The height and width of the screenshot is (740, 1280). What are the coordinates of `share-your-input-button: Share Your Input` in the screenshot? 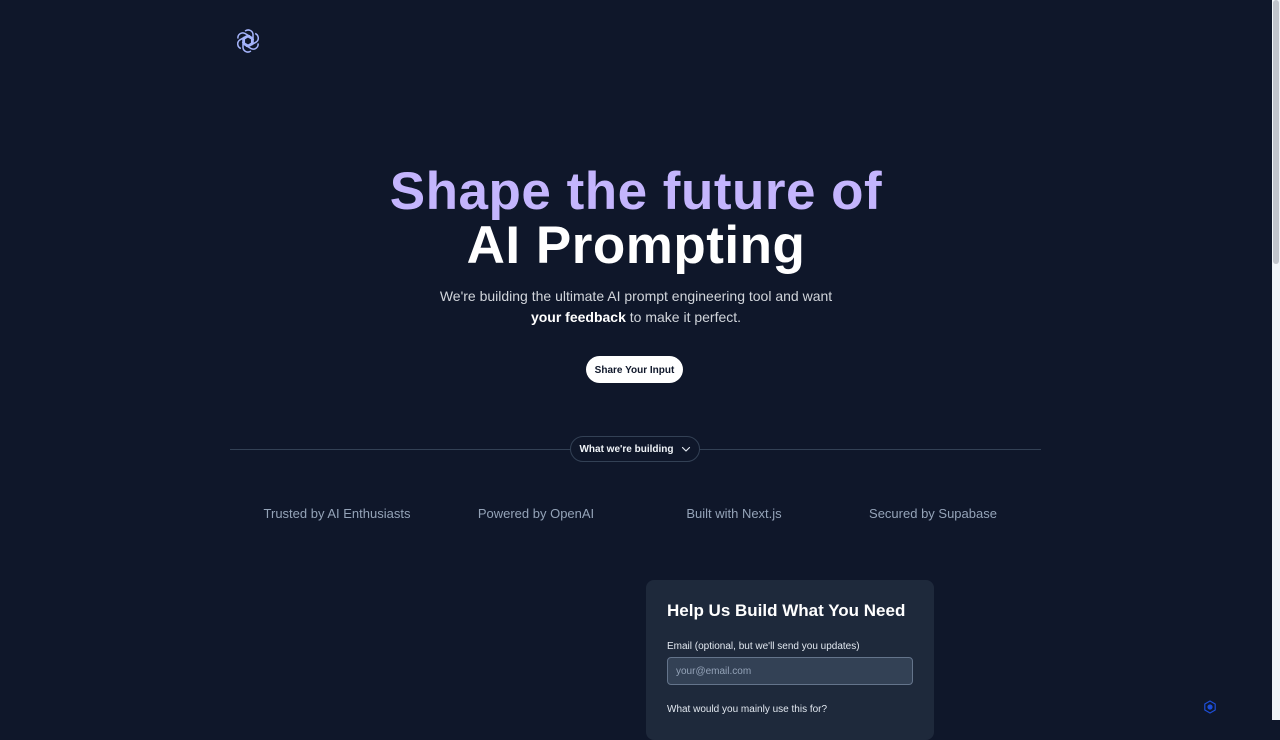 It's located at (634, 369).